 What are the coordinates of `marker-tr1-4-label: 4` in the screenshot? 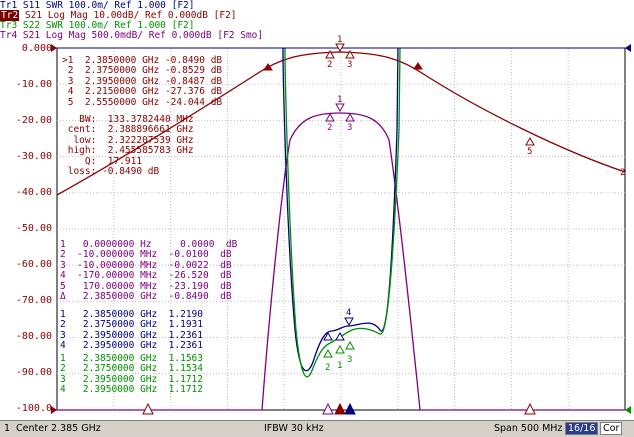 It's located at (348, 313).